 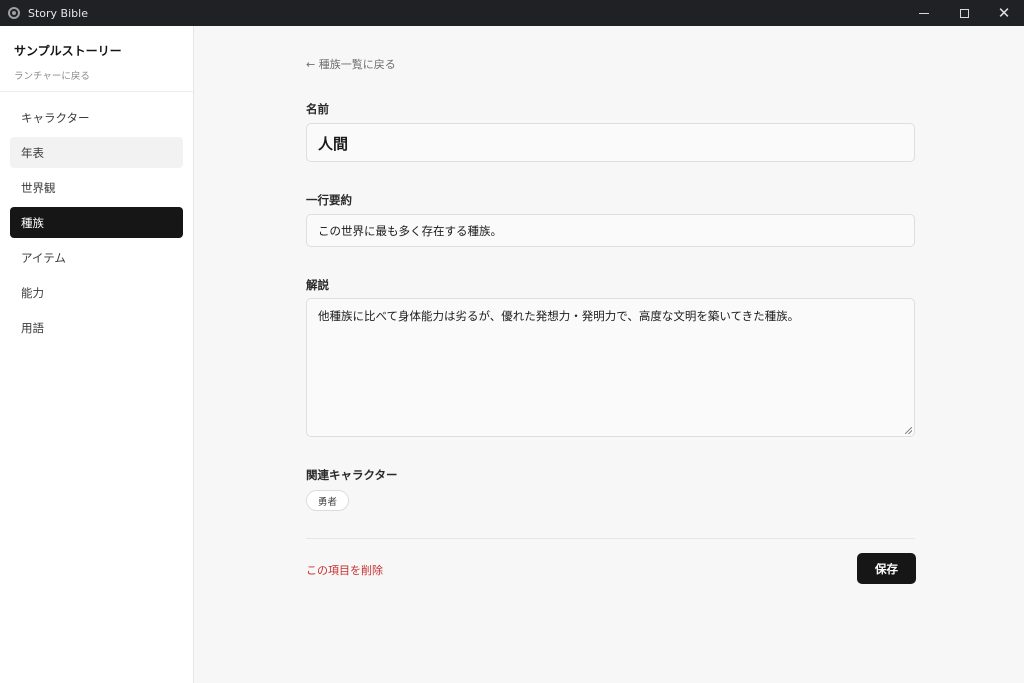 What do you see at coordinates (58, 13) in the screenshot?
I see `window-title: Story Bible` at bounding box center [58, 13].